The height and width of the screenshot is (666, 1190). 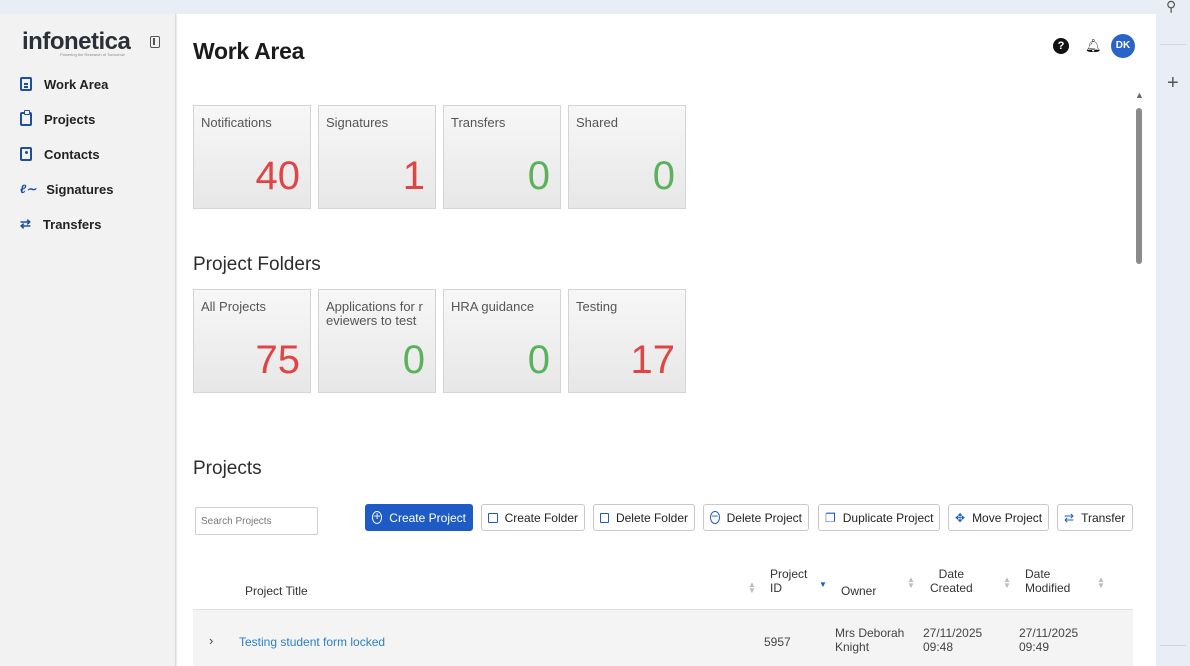 I want to click on minus-circle-icon: −, so click(x=715, y=516).